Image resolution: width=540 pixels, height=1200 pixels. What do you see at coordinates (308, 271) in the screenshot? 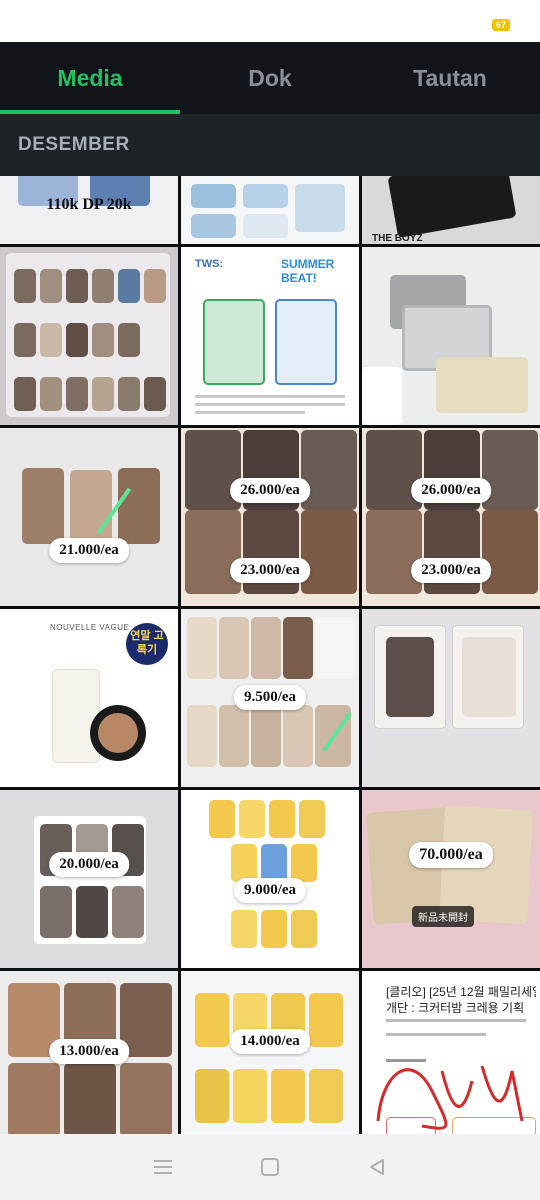
I see `album-subtitle: SUMMER BEAT!` at bounding box center [308, 271].